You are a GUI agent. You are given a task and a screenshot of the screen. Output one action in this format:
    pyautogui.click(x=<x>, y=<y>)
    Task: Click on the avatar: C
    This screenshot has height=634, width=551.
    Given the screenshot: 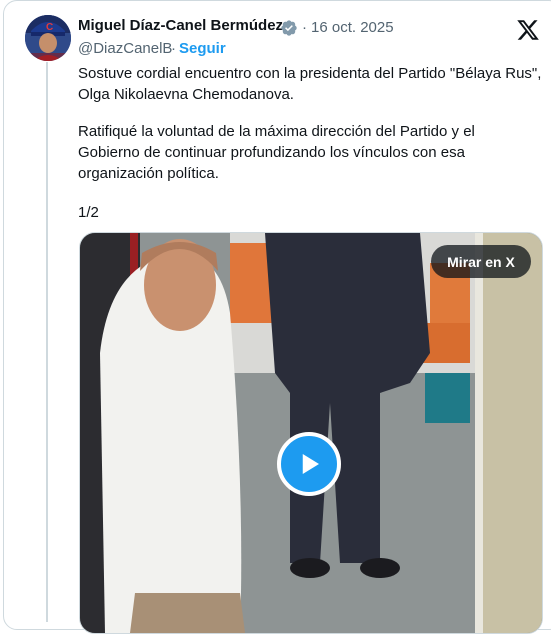 What is the action you would take?
    pyautogui.click(x=48, y=38)
    